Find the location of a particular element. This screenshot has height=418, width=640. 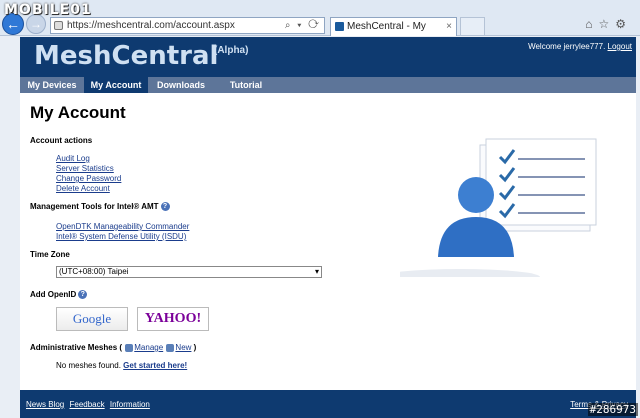

nav-downloads: Downloads is located at coordinates (181, 85).